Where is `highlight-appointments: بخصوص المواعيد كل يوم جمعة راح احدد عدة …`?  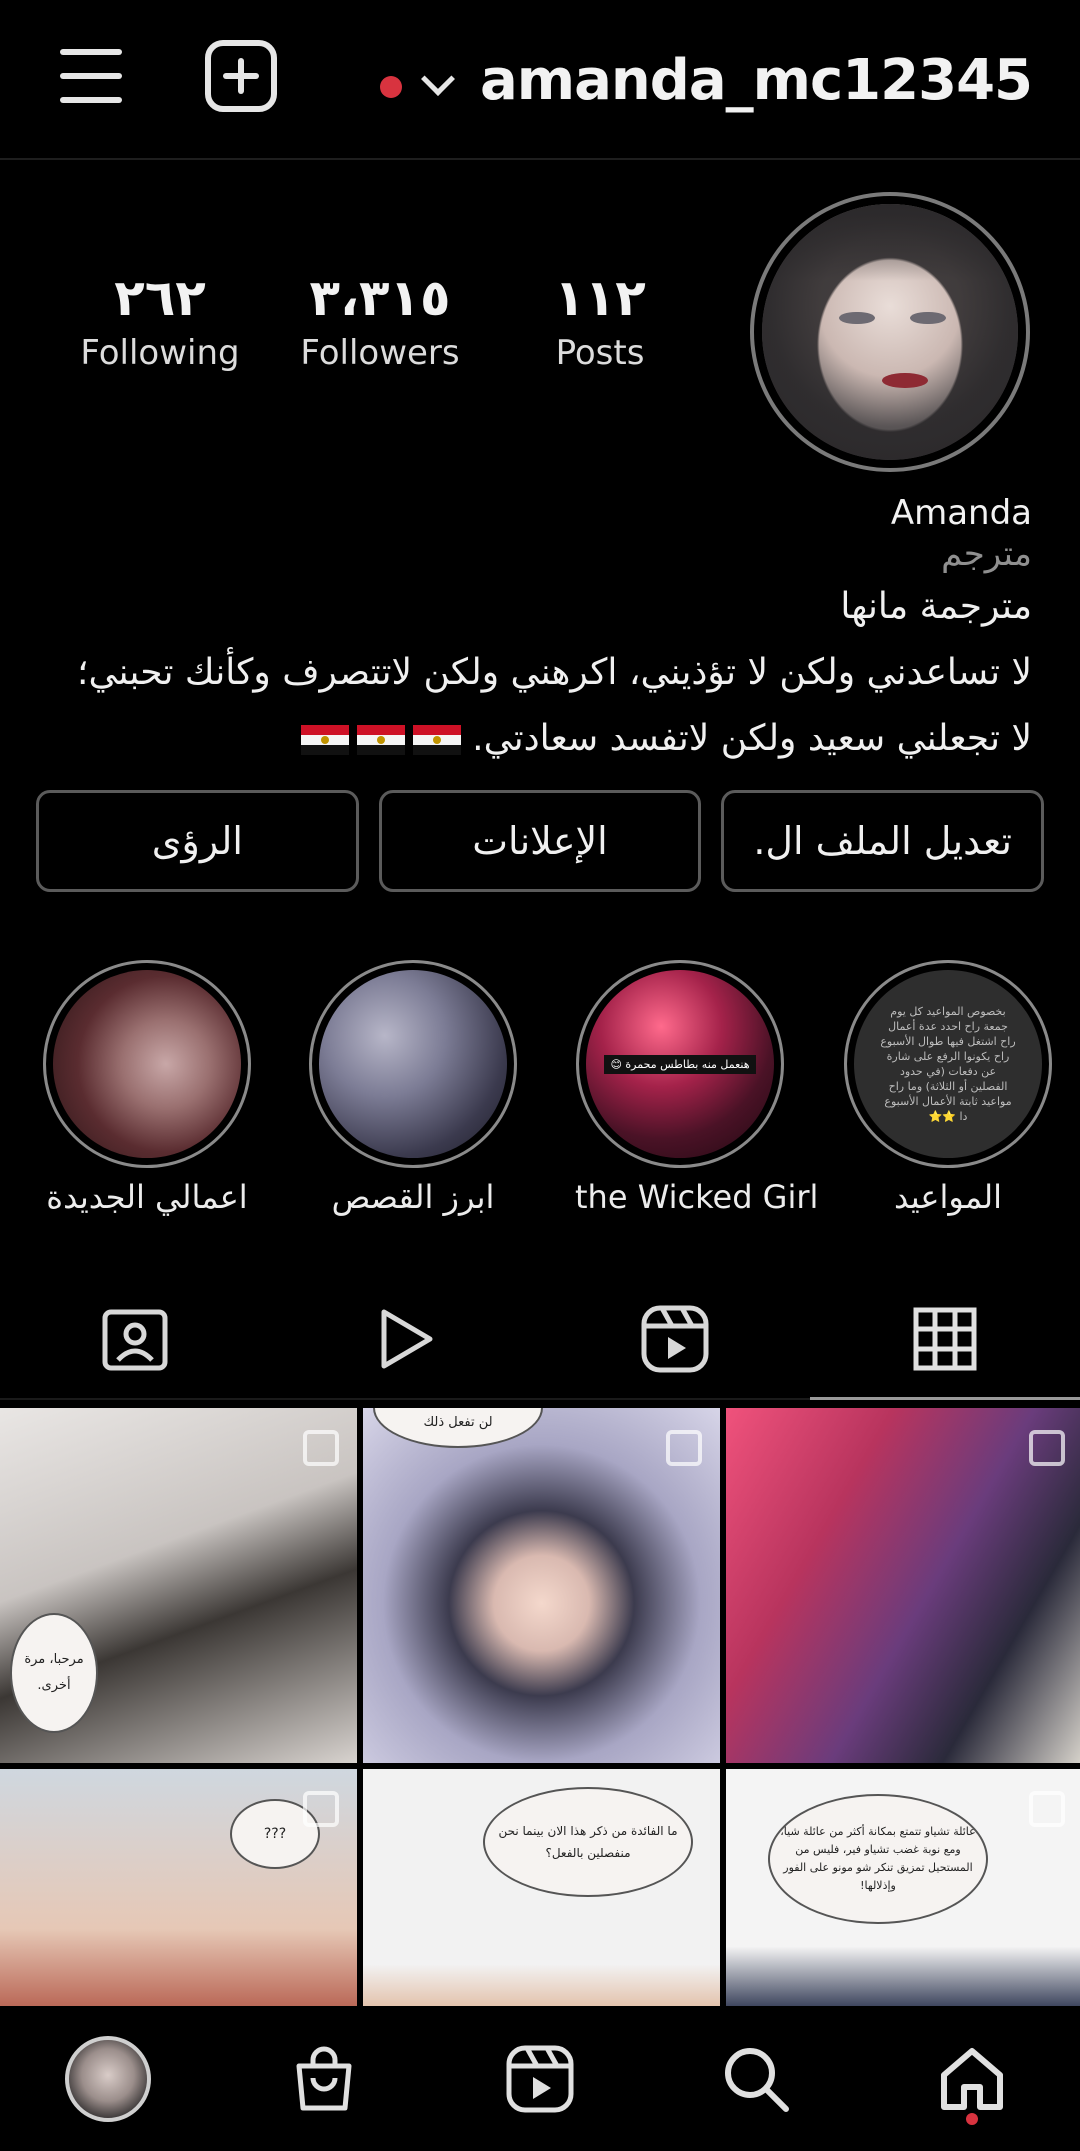 highlight-appointments: بخصوص المواعيد كل يوم جمعة راح احدد عدة … is located at coordinates (948, 1088).